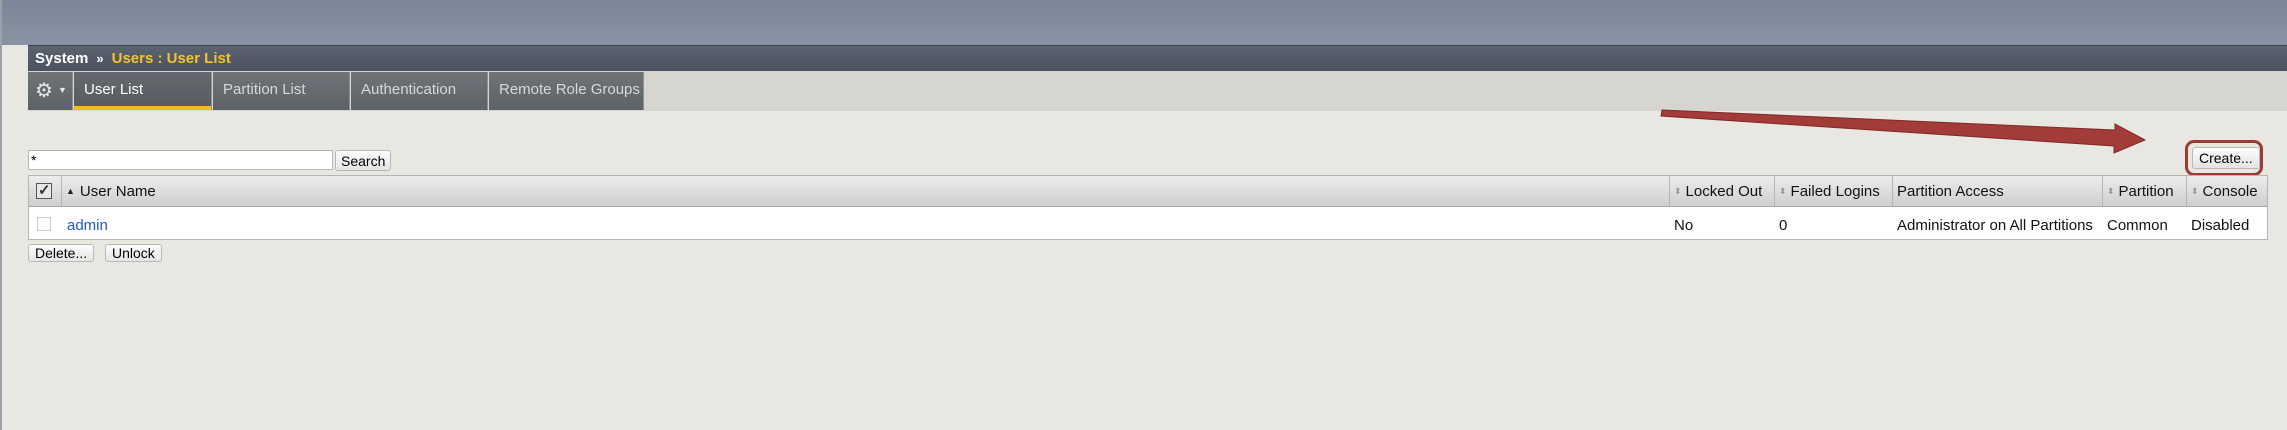 This screenshot has height=430, width=2287. I want to click on column-header-console: ⬍ Console, so click(2227, 191).